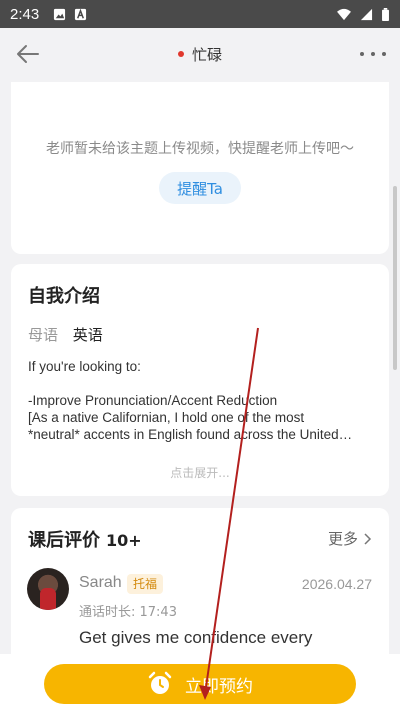  I want to click on scrollbar, so click(395, 278).